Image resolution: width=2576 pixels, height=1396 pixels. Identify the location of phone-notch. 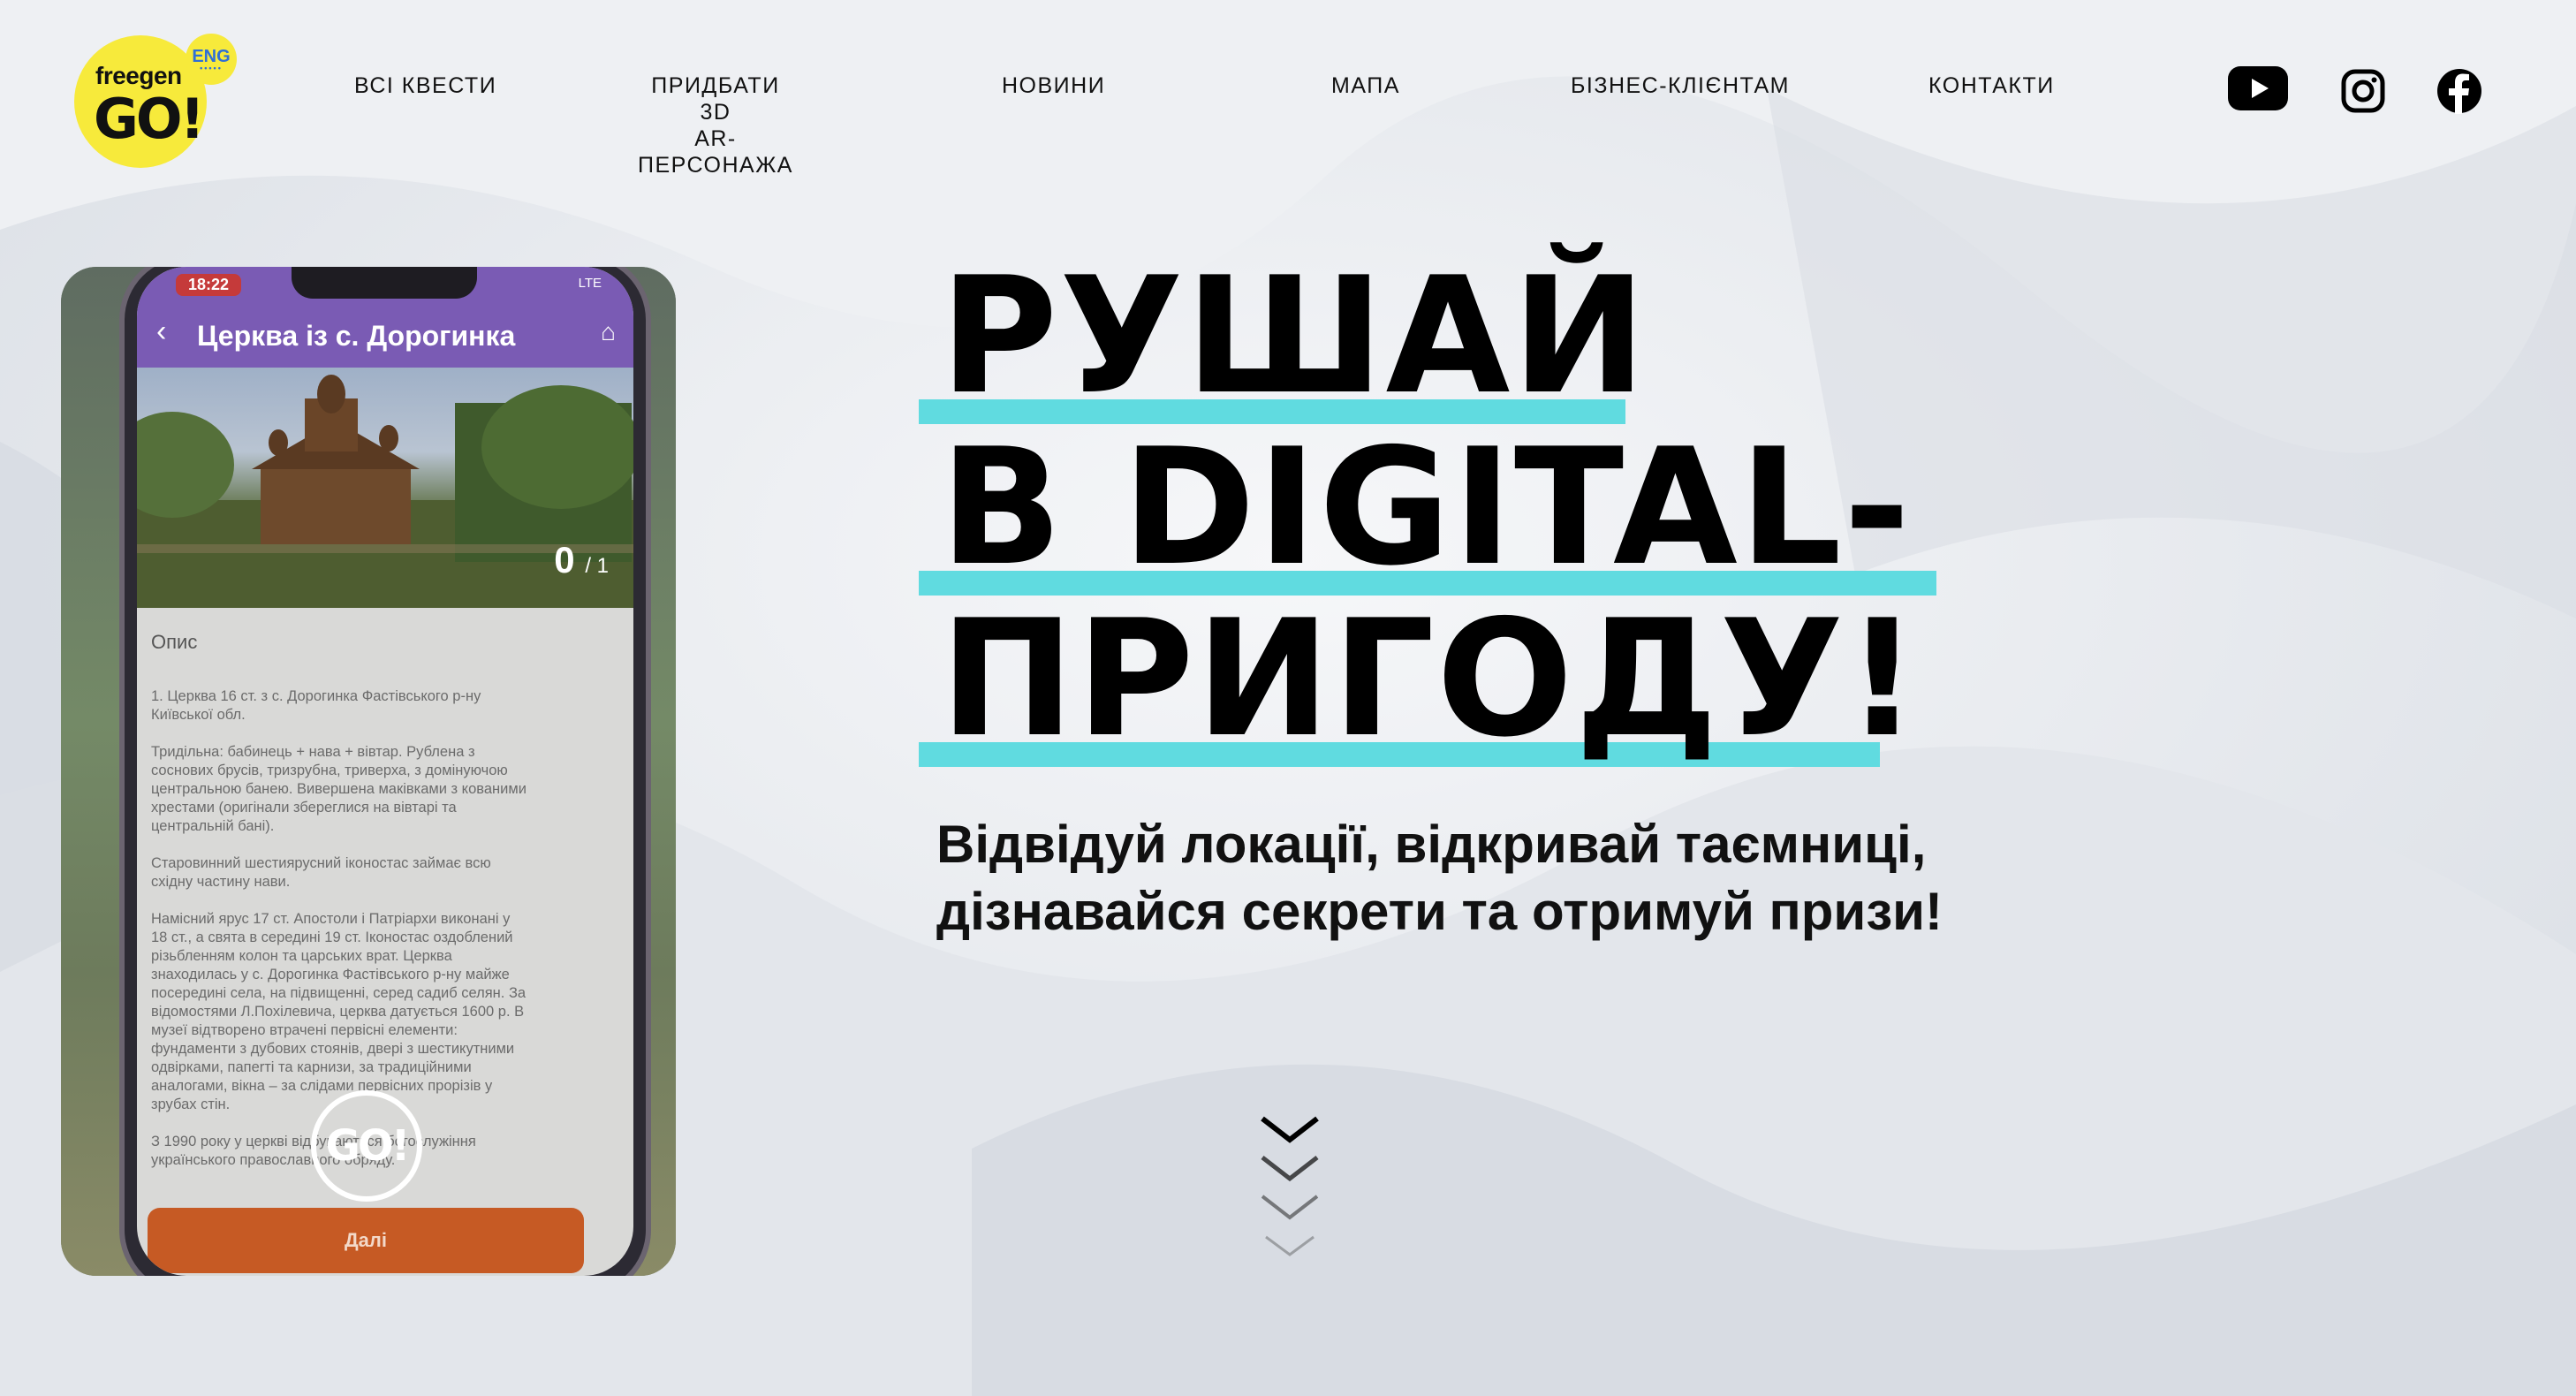
(385, 283).